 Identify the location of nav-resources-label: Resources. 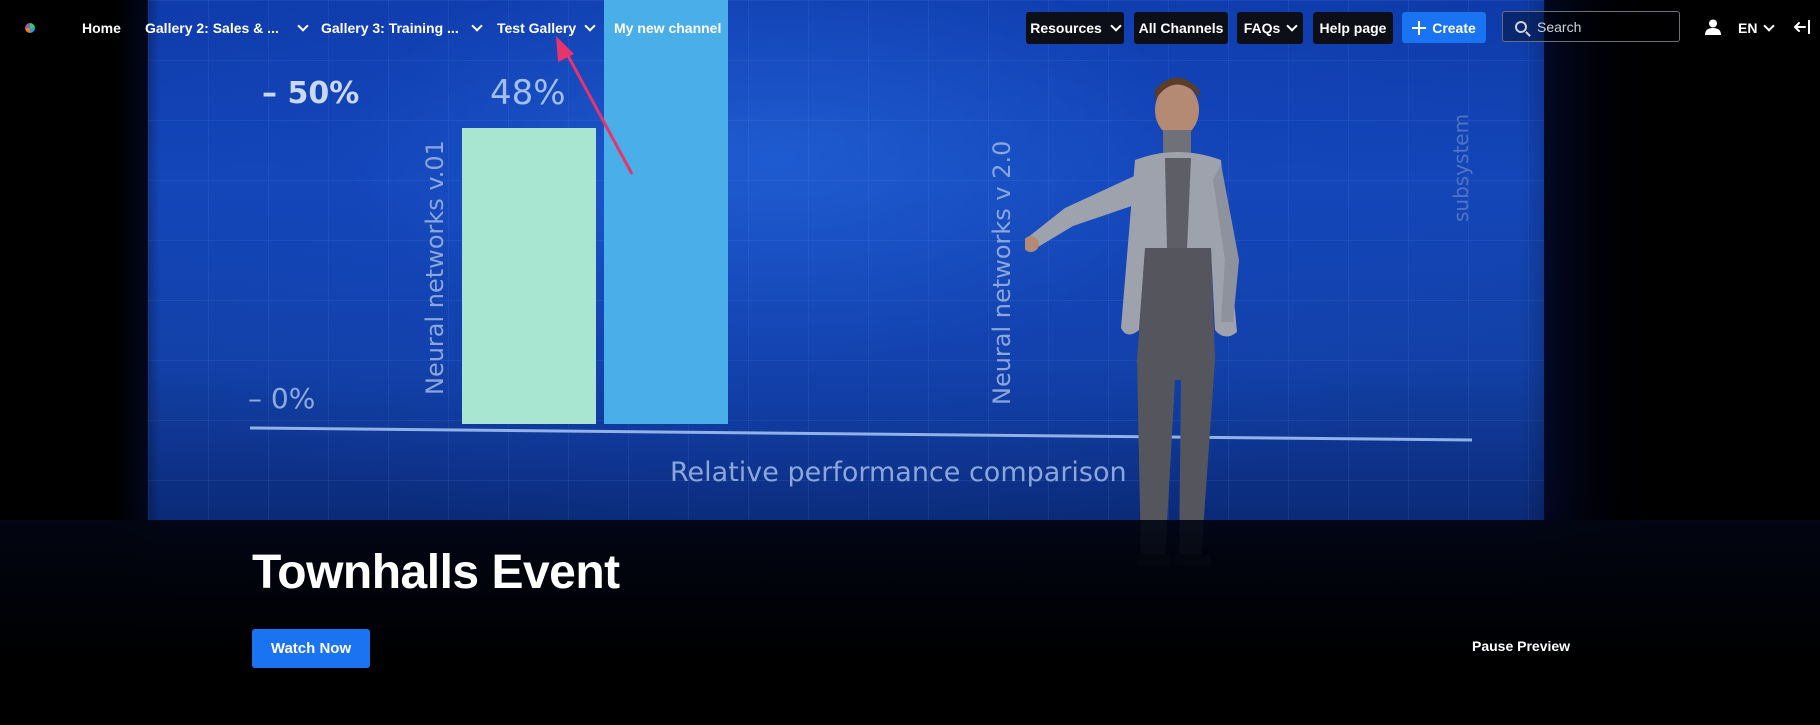
(1066, 28).